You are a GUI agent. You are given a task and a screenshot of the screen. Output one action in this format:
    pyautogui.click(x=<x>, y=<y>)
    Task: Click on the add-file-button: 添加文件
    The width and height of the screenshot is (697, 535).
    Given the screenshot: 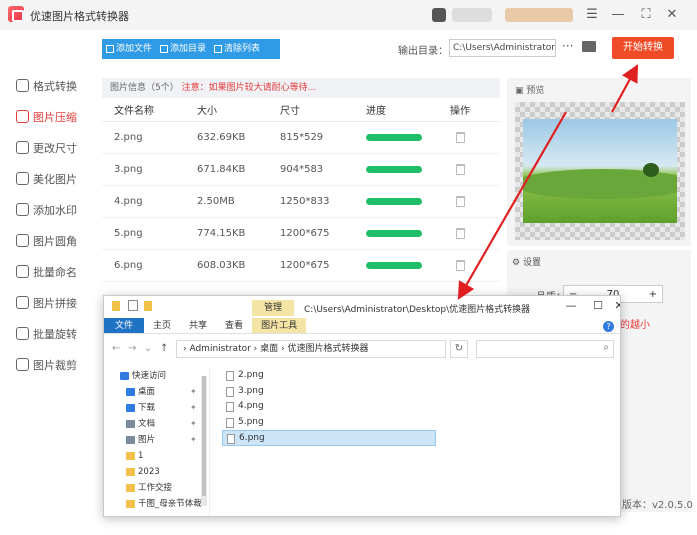 What is the action you would take?
    pyautogui.click(x=129, y=49)
    